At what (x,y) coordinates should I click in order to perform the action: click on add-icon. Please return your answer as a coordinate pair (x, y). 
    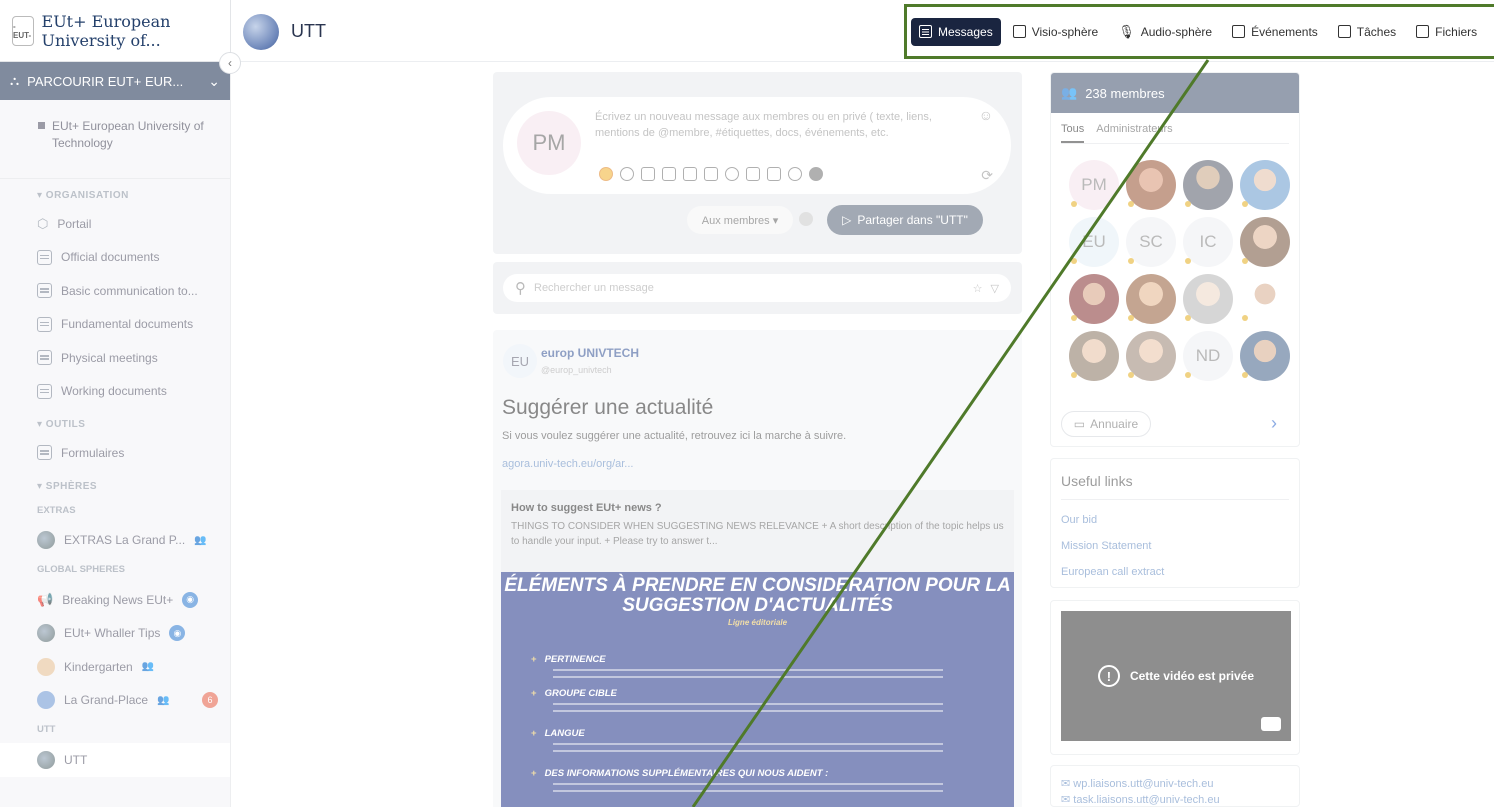
    Looking at the image, I should click on (816, 174).